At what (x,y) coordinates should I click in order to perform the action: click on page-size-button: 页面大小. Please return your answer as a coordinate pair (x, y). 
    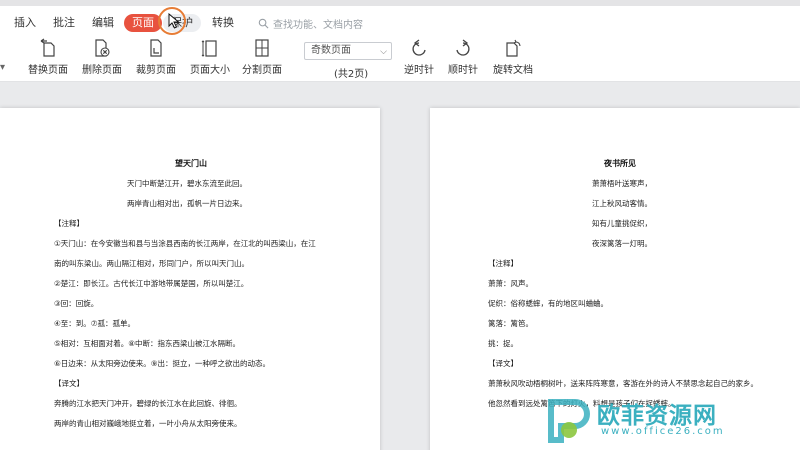
    Looking at the image, I should click on (210, 57).